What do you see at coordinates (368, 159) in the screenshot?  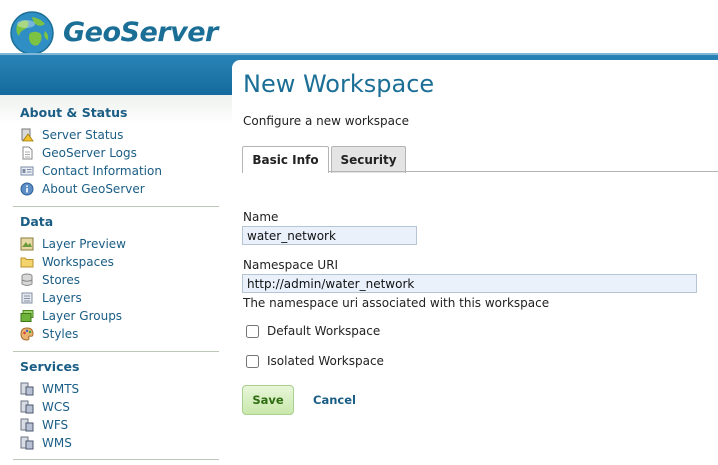 I see `tab-security: Security` at bounding box center [368, 159].